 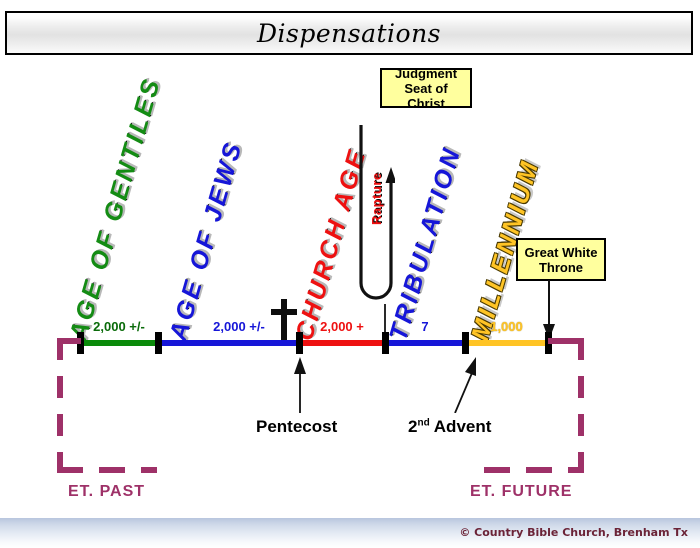 I want to click on bracket-future-bottom, so click(x=534, y=470).